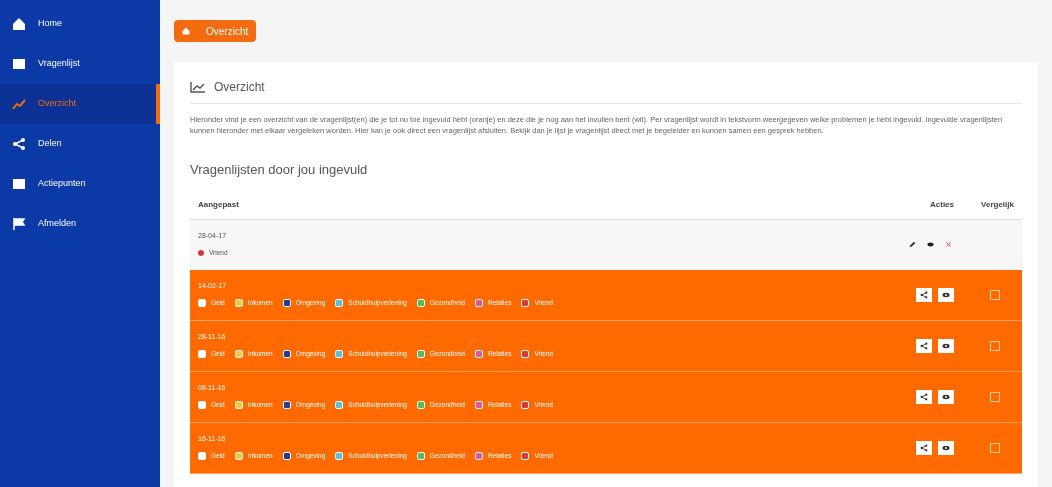 The height and width of the screenshot is (487, 1052). I want to click on column-header: Acties, so click(941, 205).